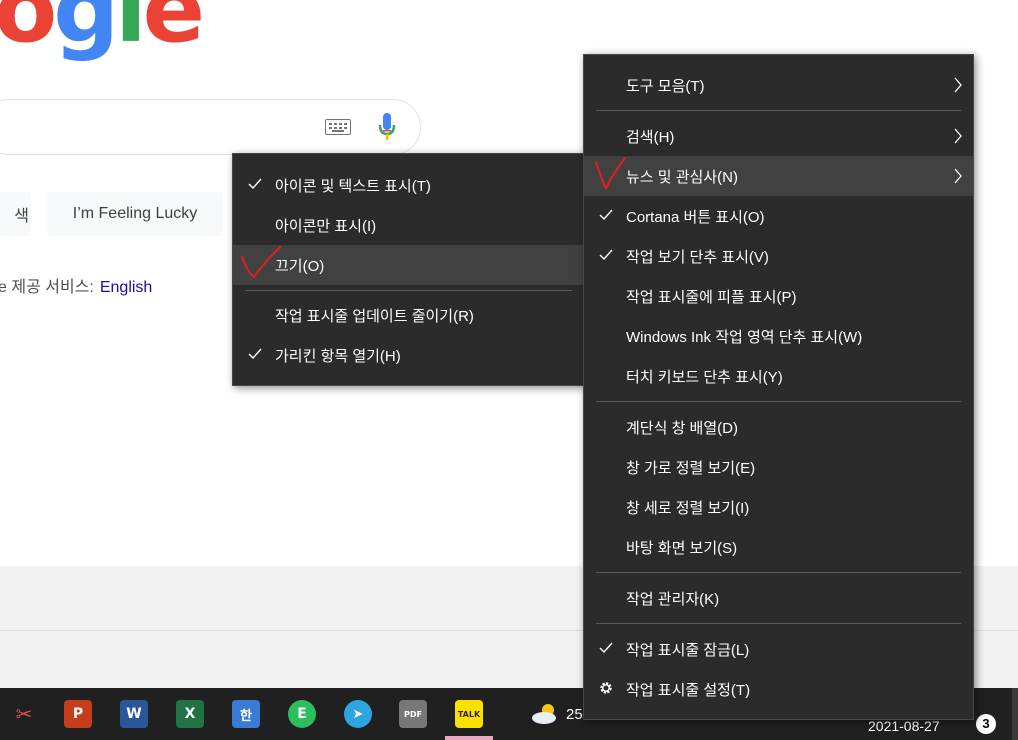 The image size is (1018, 740). I want to click on feeling-lucky-label: I’m Feeling Lucky, so click(135, 213).